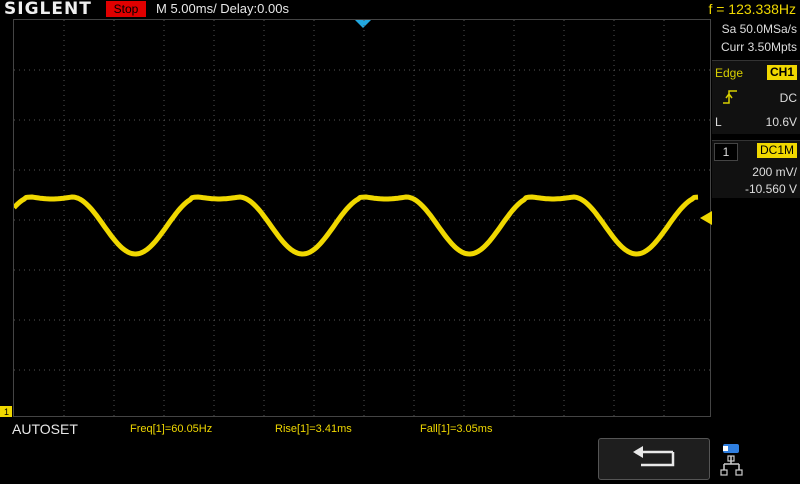 The image size is (800, 484). What do you see at coordinates (45, 429) in the screenshot?
I see `autoset-status: AUTOSET` at bounding box center [45, 429].